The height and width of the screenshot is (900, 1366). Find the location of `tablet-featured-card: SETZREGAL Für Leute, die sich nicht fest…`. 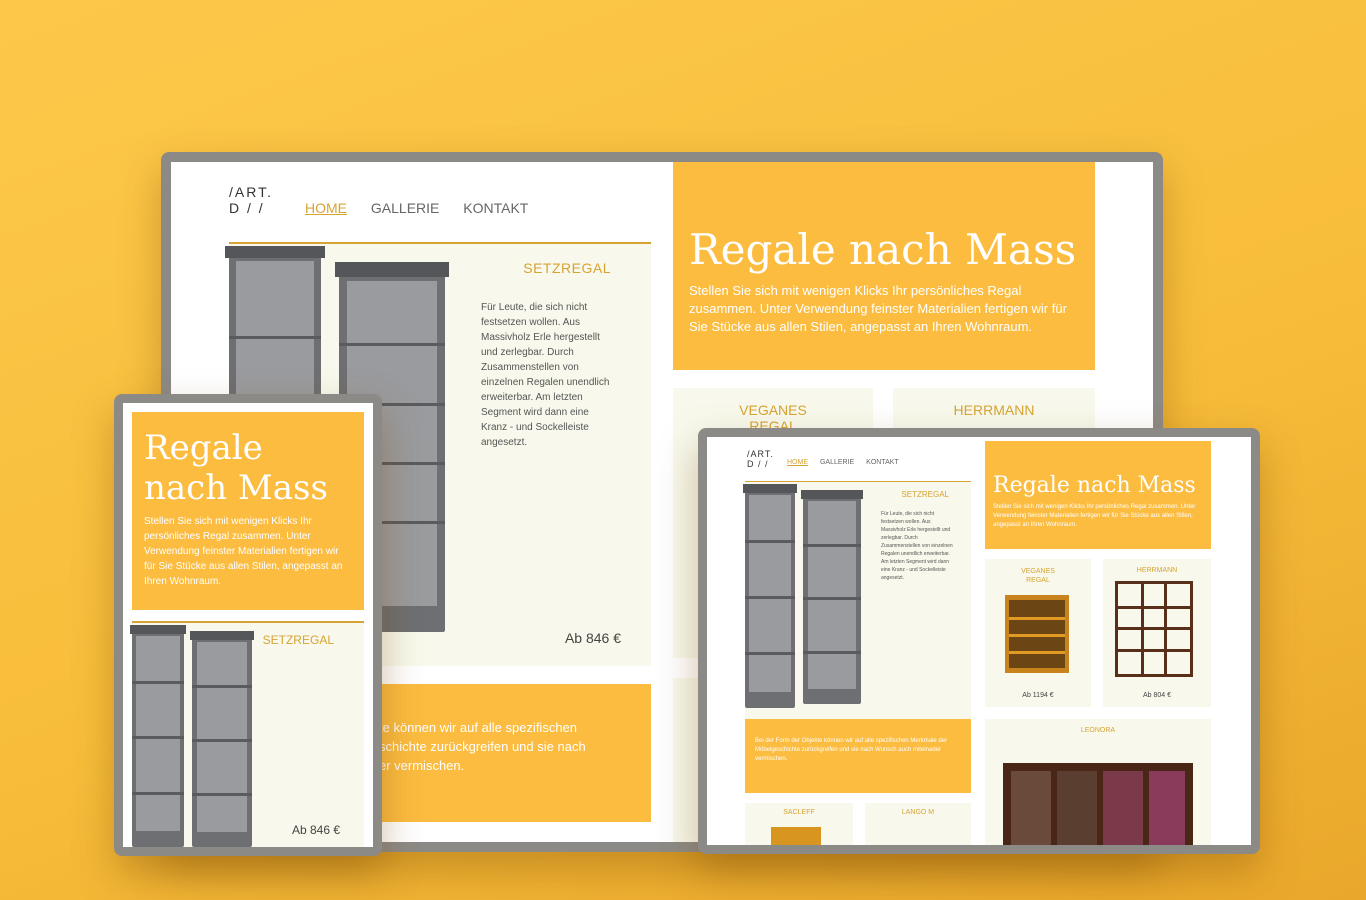

tablet-featured-card: SETZREGAL Für Leute, die sich nicht fest… is located at coordinates (857, 609).